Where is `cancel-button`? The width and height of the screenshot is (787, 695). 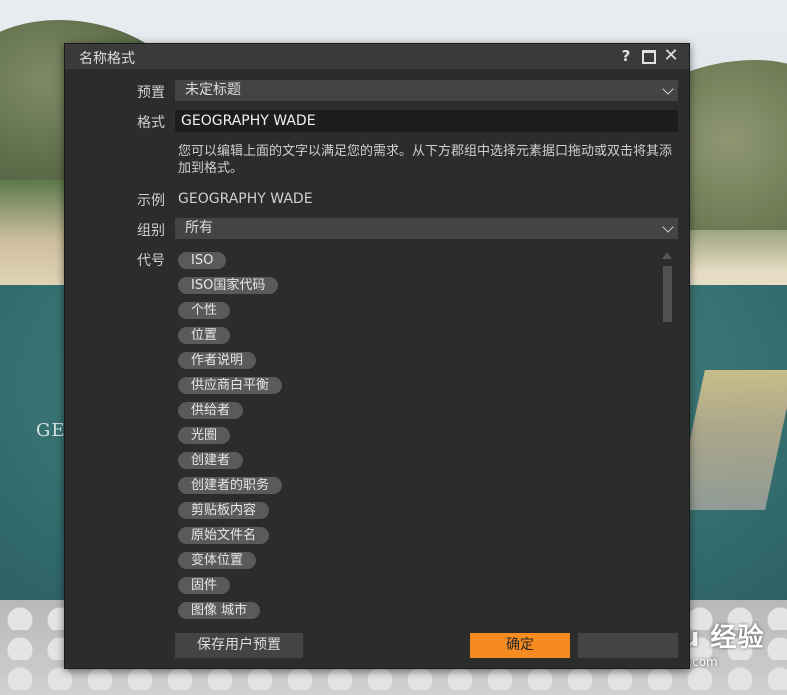
cancel-button is located at coordinates (628, 645).